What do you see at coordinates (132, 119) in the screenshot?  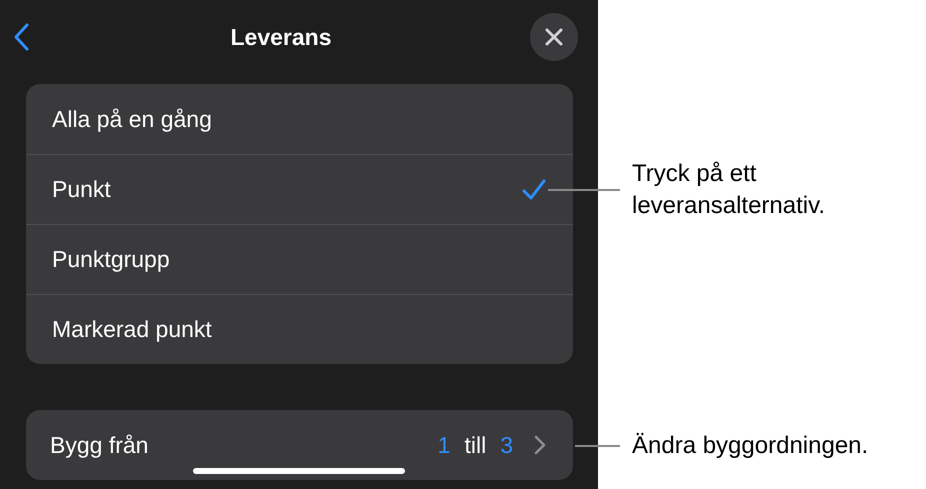 I see `option-label: Alla på en gång` at bounding box center [132, 119].